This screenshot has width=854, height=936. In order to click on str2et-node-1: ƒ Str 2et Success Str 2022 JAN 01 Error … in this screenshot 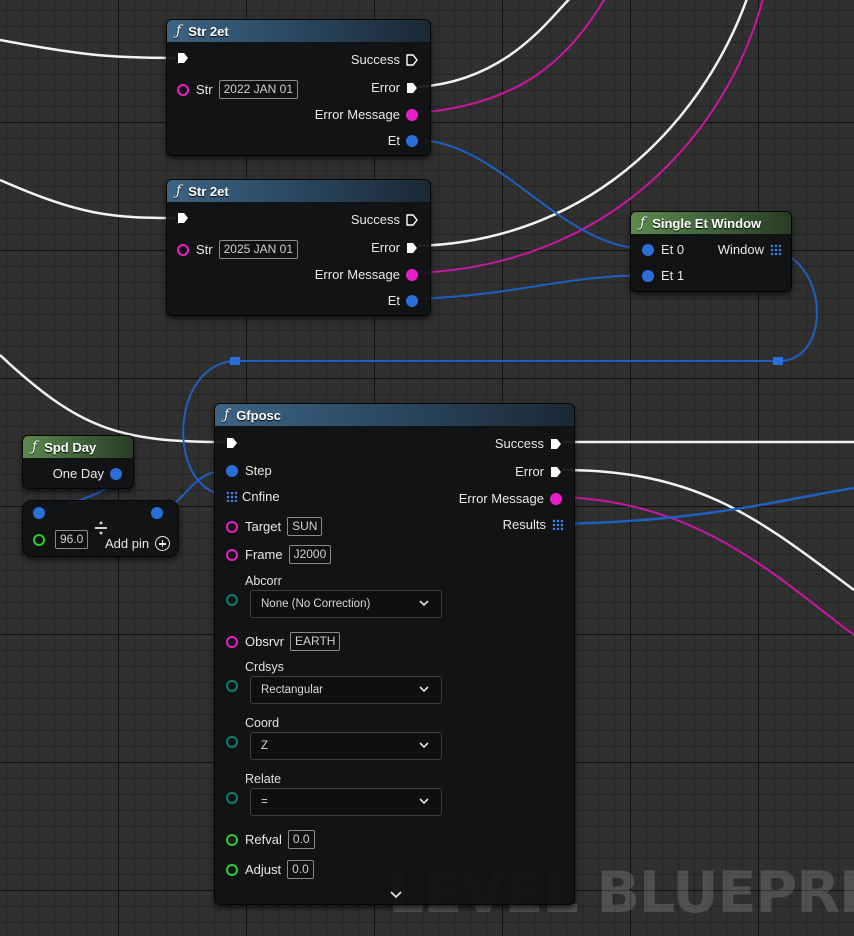, I will do `click(298, 87)`.